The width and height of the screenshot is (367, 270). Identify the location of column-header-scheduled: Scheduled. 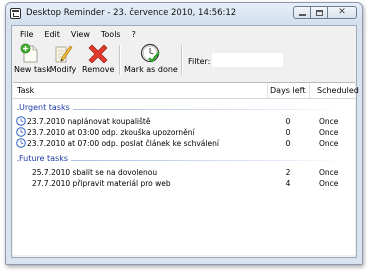
(338, 90).